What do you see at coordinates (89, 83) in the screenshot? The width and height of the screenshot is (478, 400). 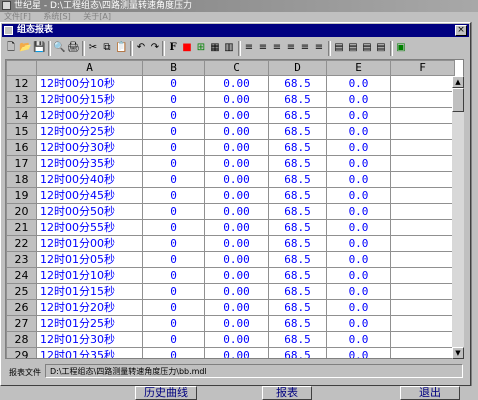 I see `cell-a: 12时00分10秒` at bounding box center [89, 83].